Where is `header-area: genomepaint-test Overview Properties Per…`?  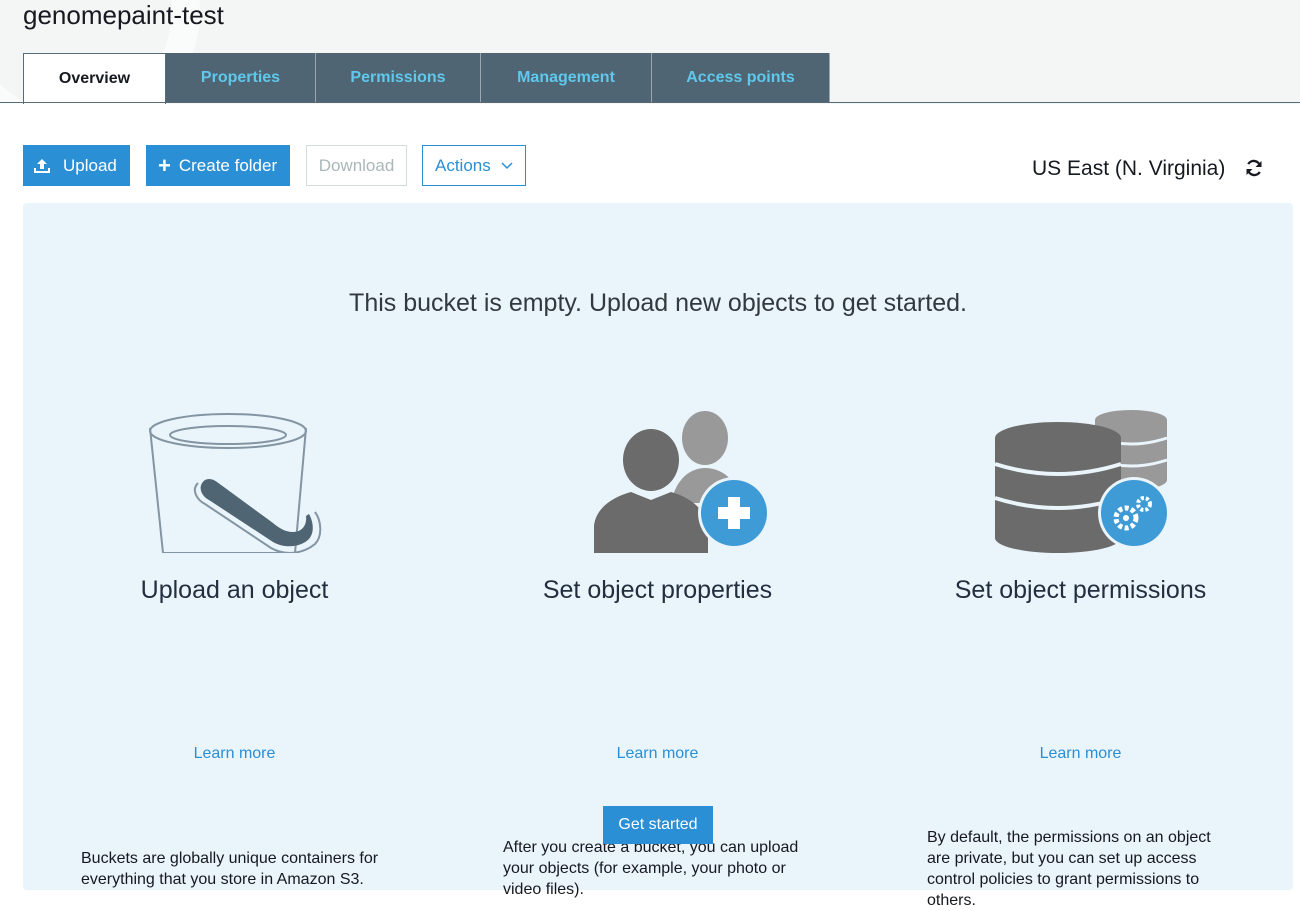
header-area: genomepaint-test Overview Properties Per… is located at coordinates (650, 52).